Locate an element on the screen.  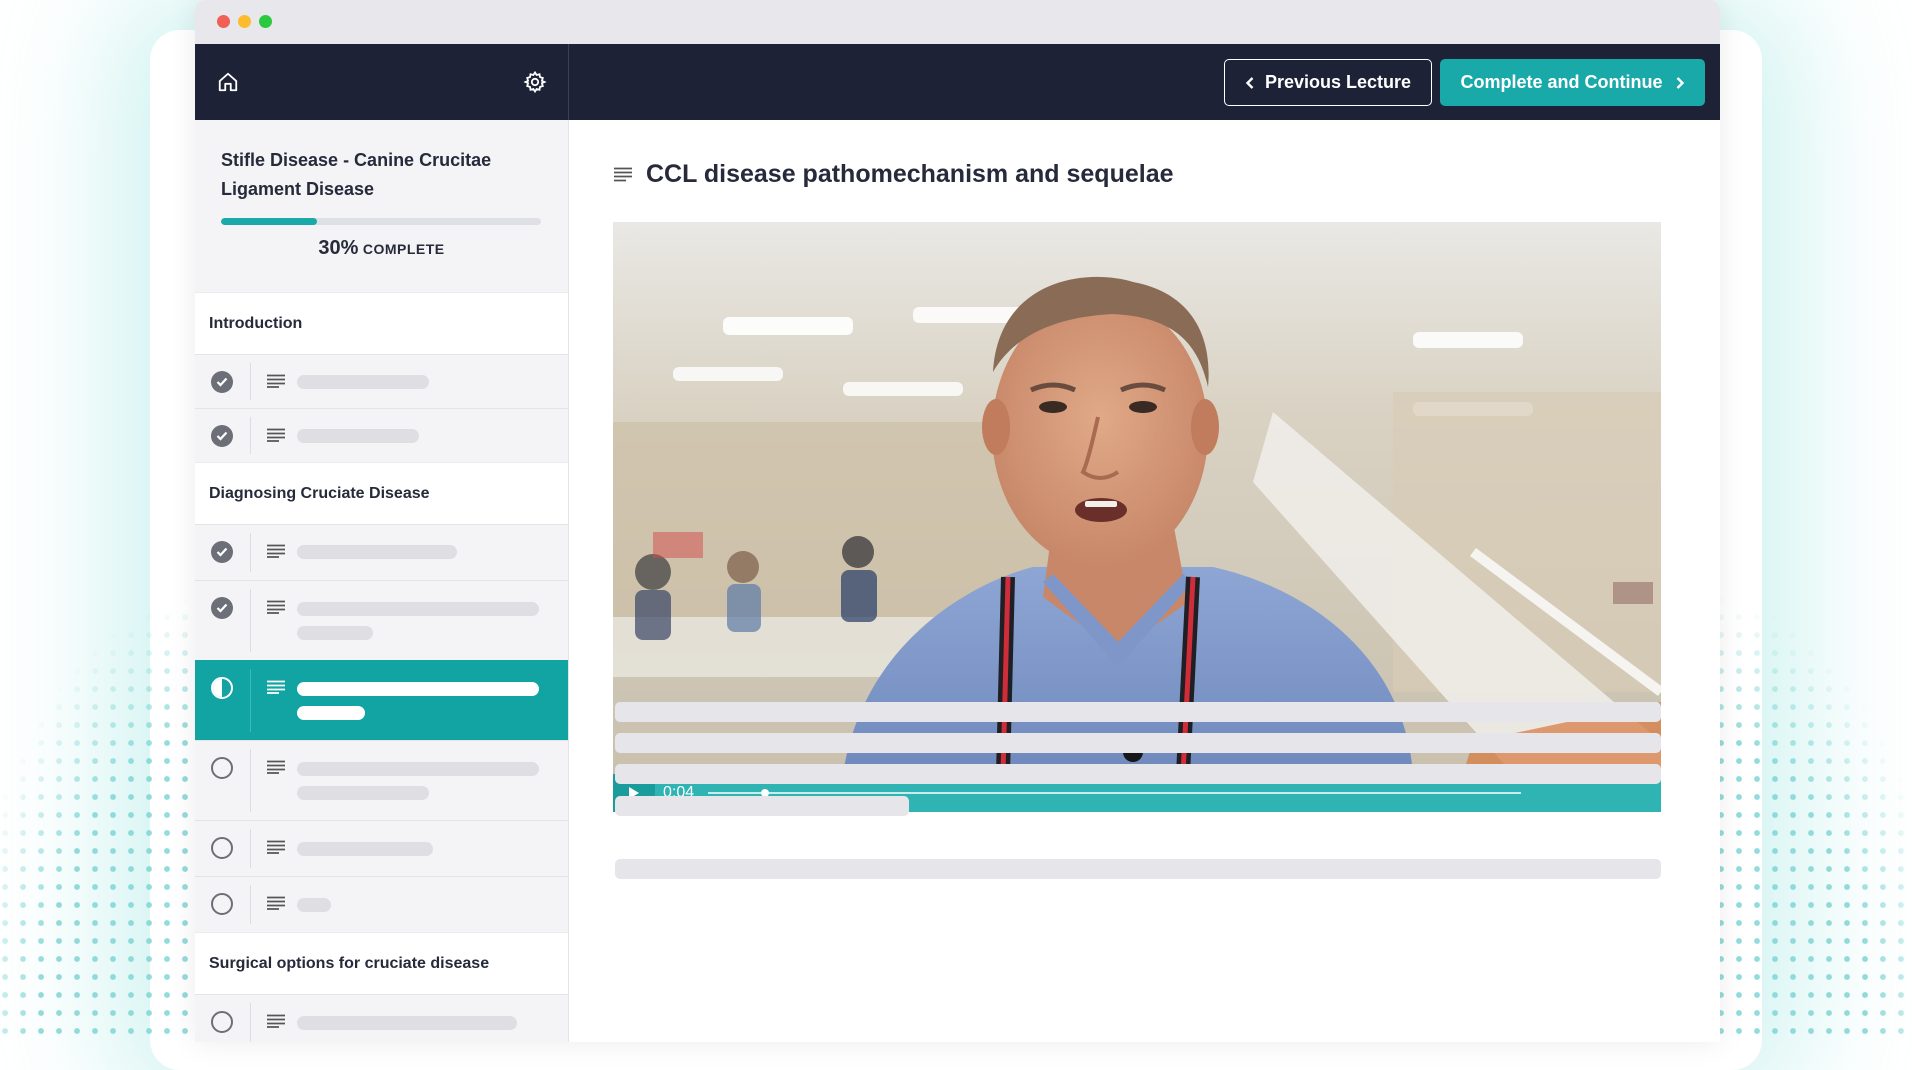
complete-and-continue-label: Complete and Continue is located at coordinates (1562, 82).